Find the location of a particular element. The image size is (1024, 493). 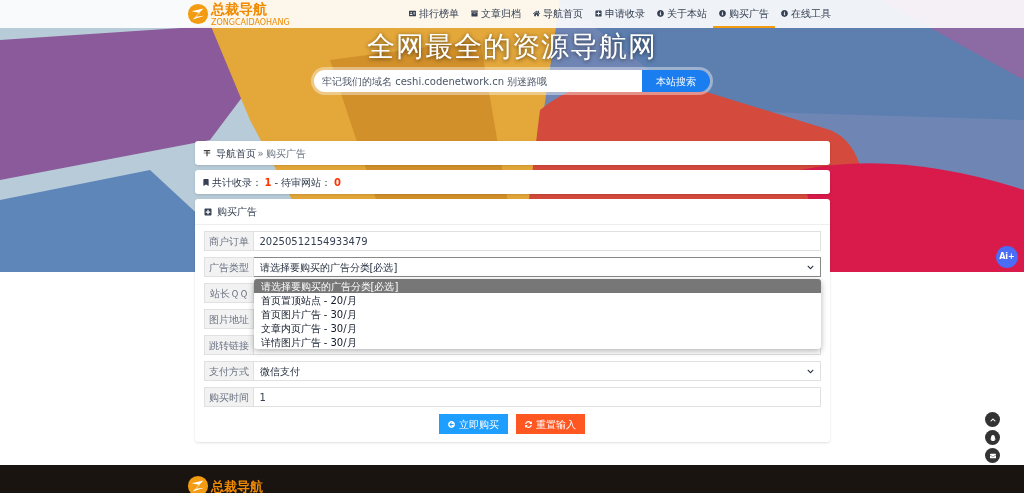

nav-link: 购买广告 is located at coordinates (744, 14).